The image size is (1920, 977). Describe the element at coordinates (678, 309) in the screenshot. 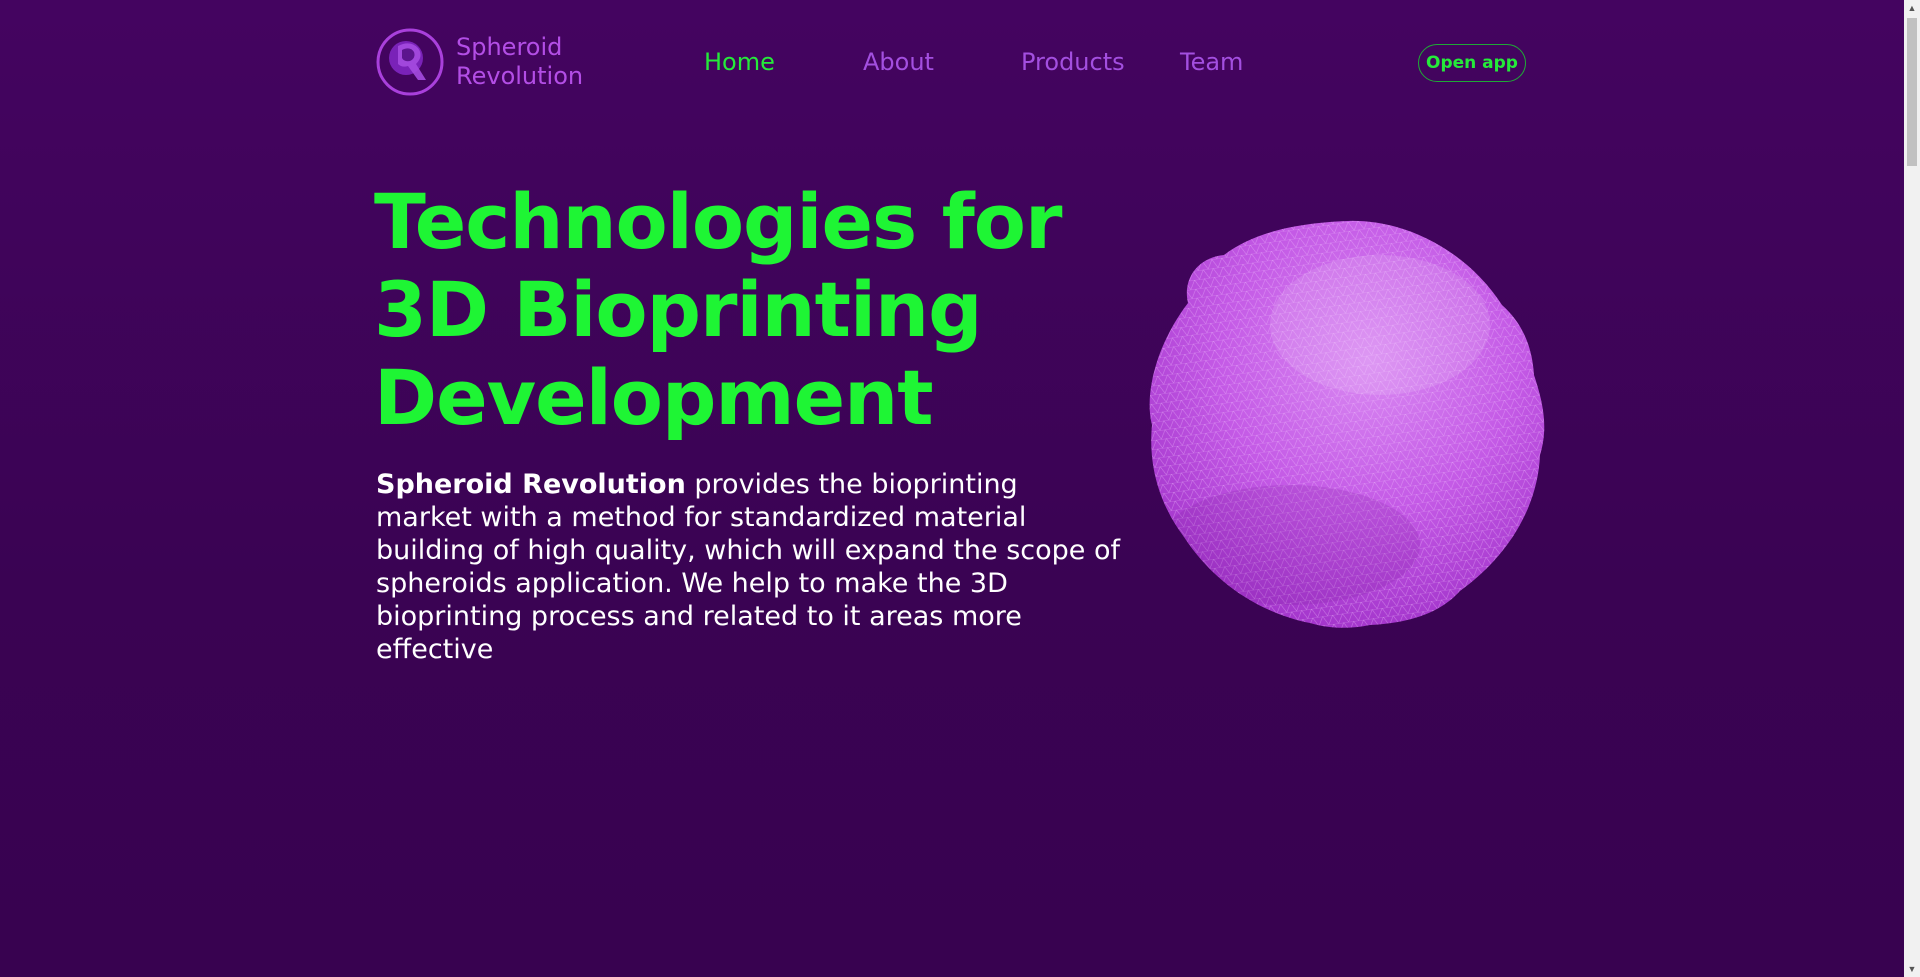

I see `hero-title-line-2: 3D Bioprinting` at that location.